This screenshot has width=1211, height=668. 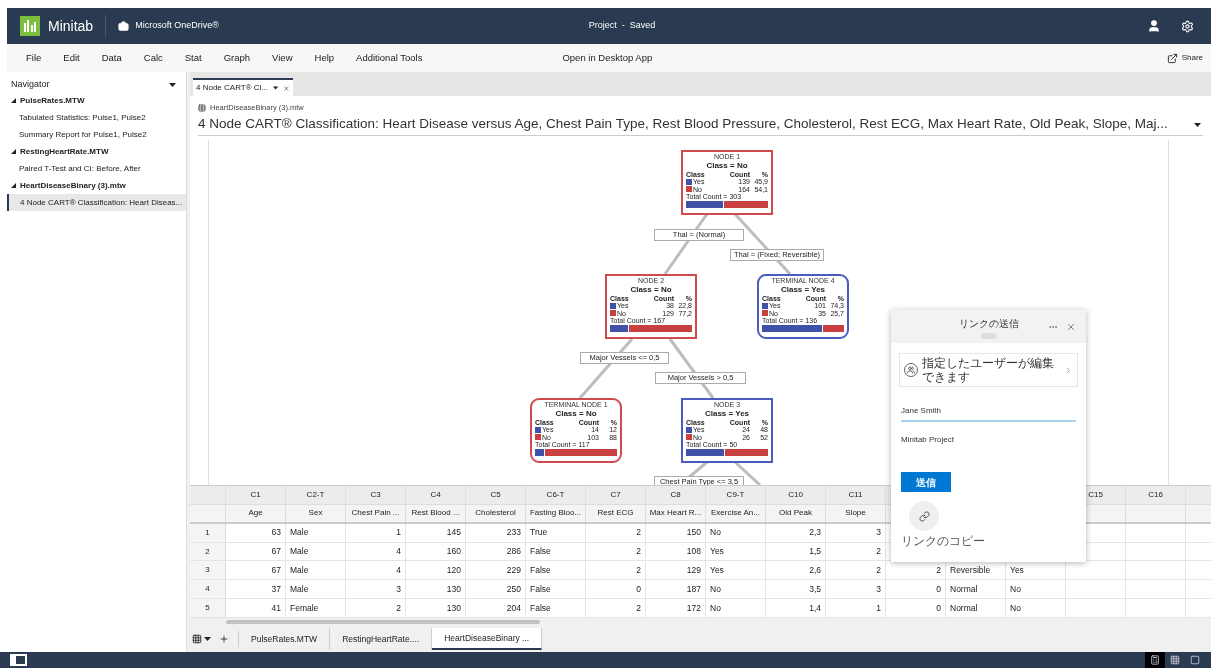 I want to click on node-class: Class = Yes, so click(x=727, y=413).